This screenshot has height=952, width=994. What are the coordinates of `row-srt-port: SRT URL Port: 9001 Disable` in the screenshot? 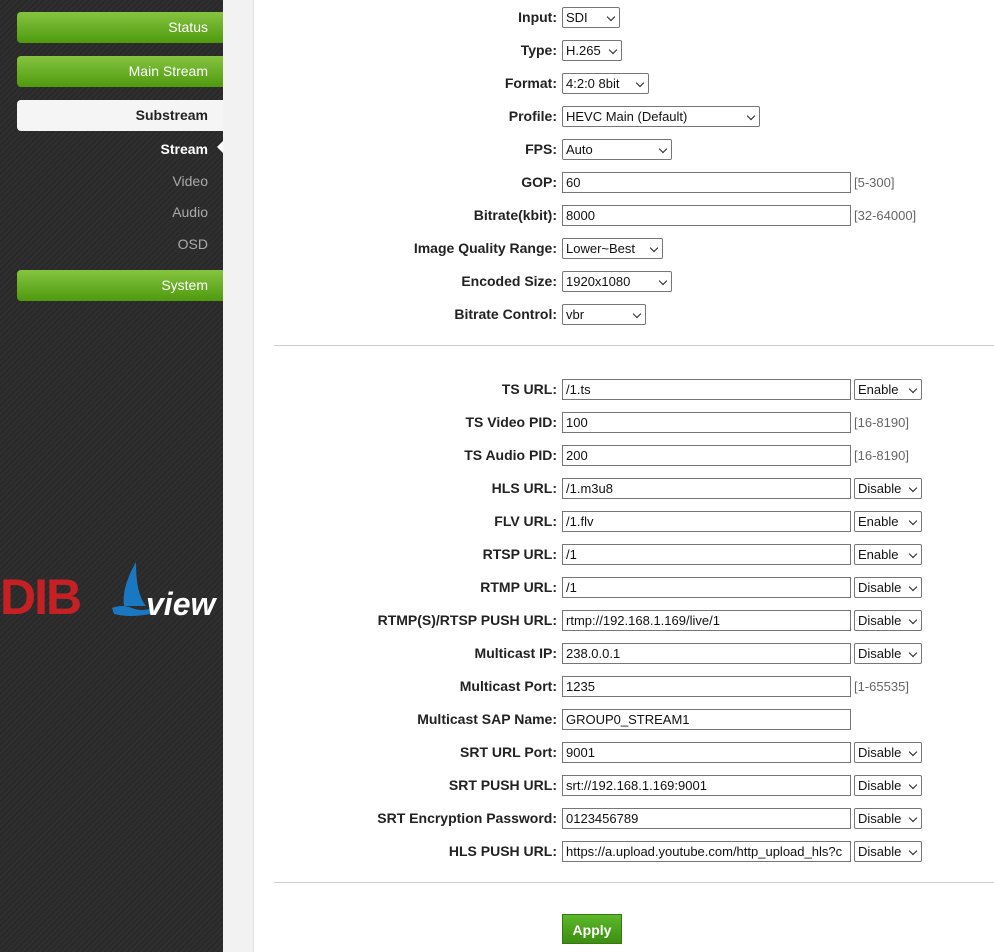 It's located at (624, 753).